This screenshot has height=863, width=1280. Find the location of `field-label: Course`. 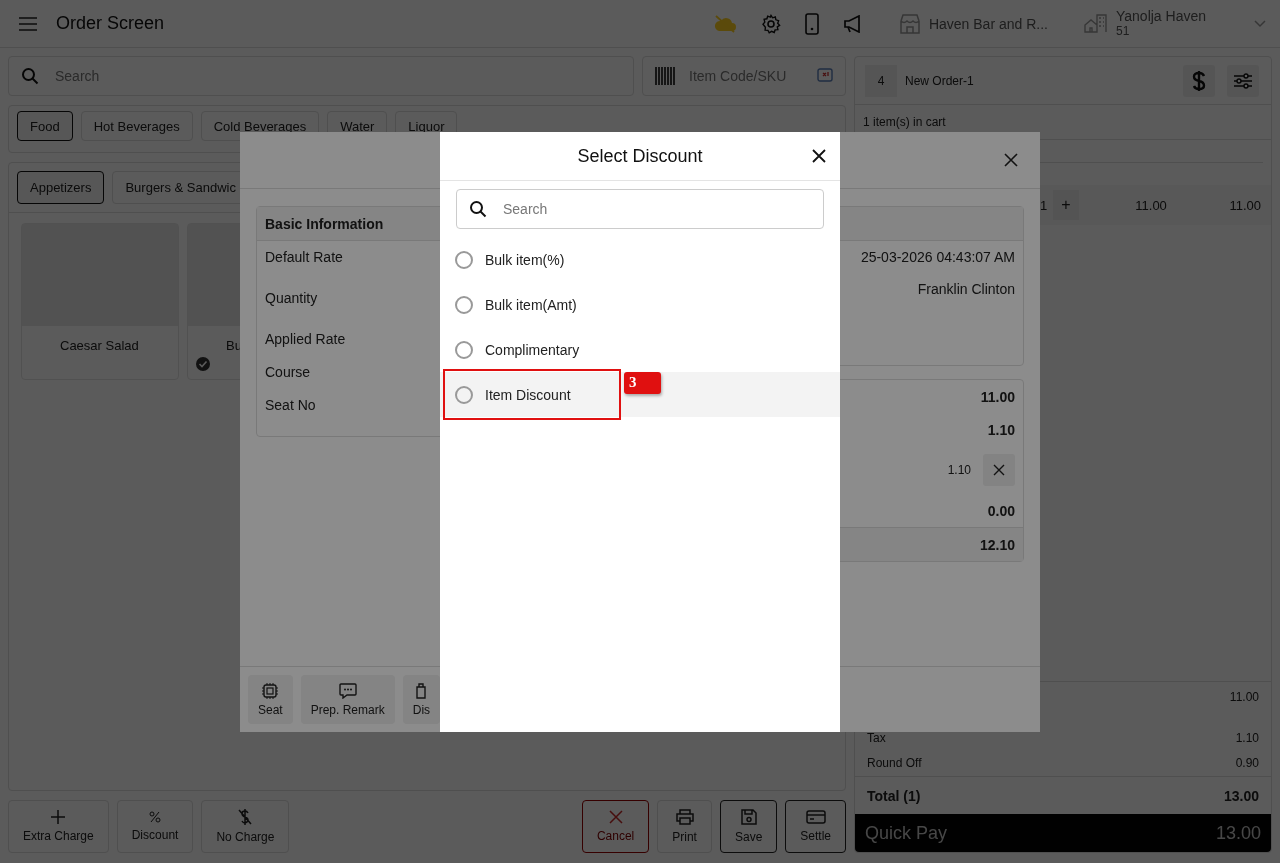

field-label: Course is located at coordinates (288, 373).